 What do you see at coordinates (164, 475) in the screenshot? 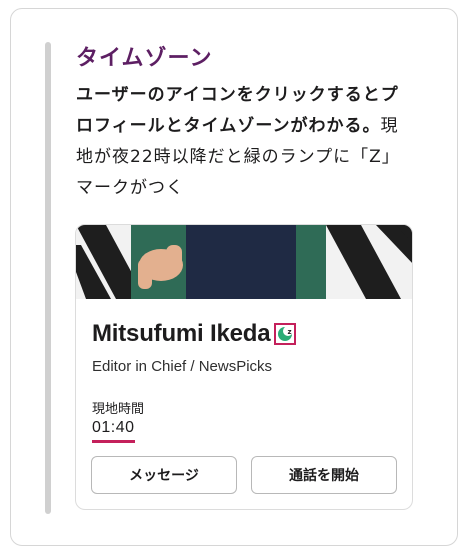
I see `message-button: メッセージ` at bounding box center [164, 475].